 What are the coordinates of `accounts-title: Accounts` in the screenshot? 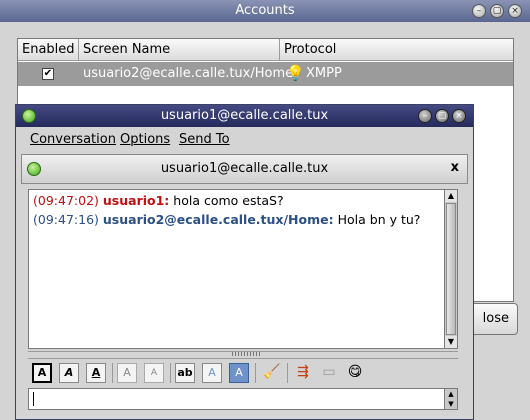 It's located at (265, 10).